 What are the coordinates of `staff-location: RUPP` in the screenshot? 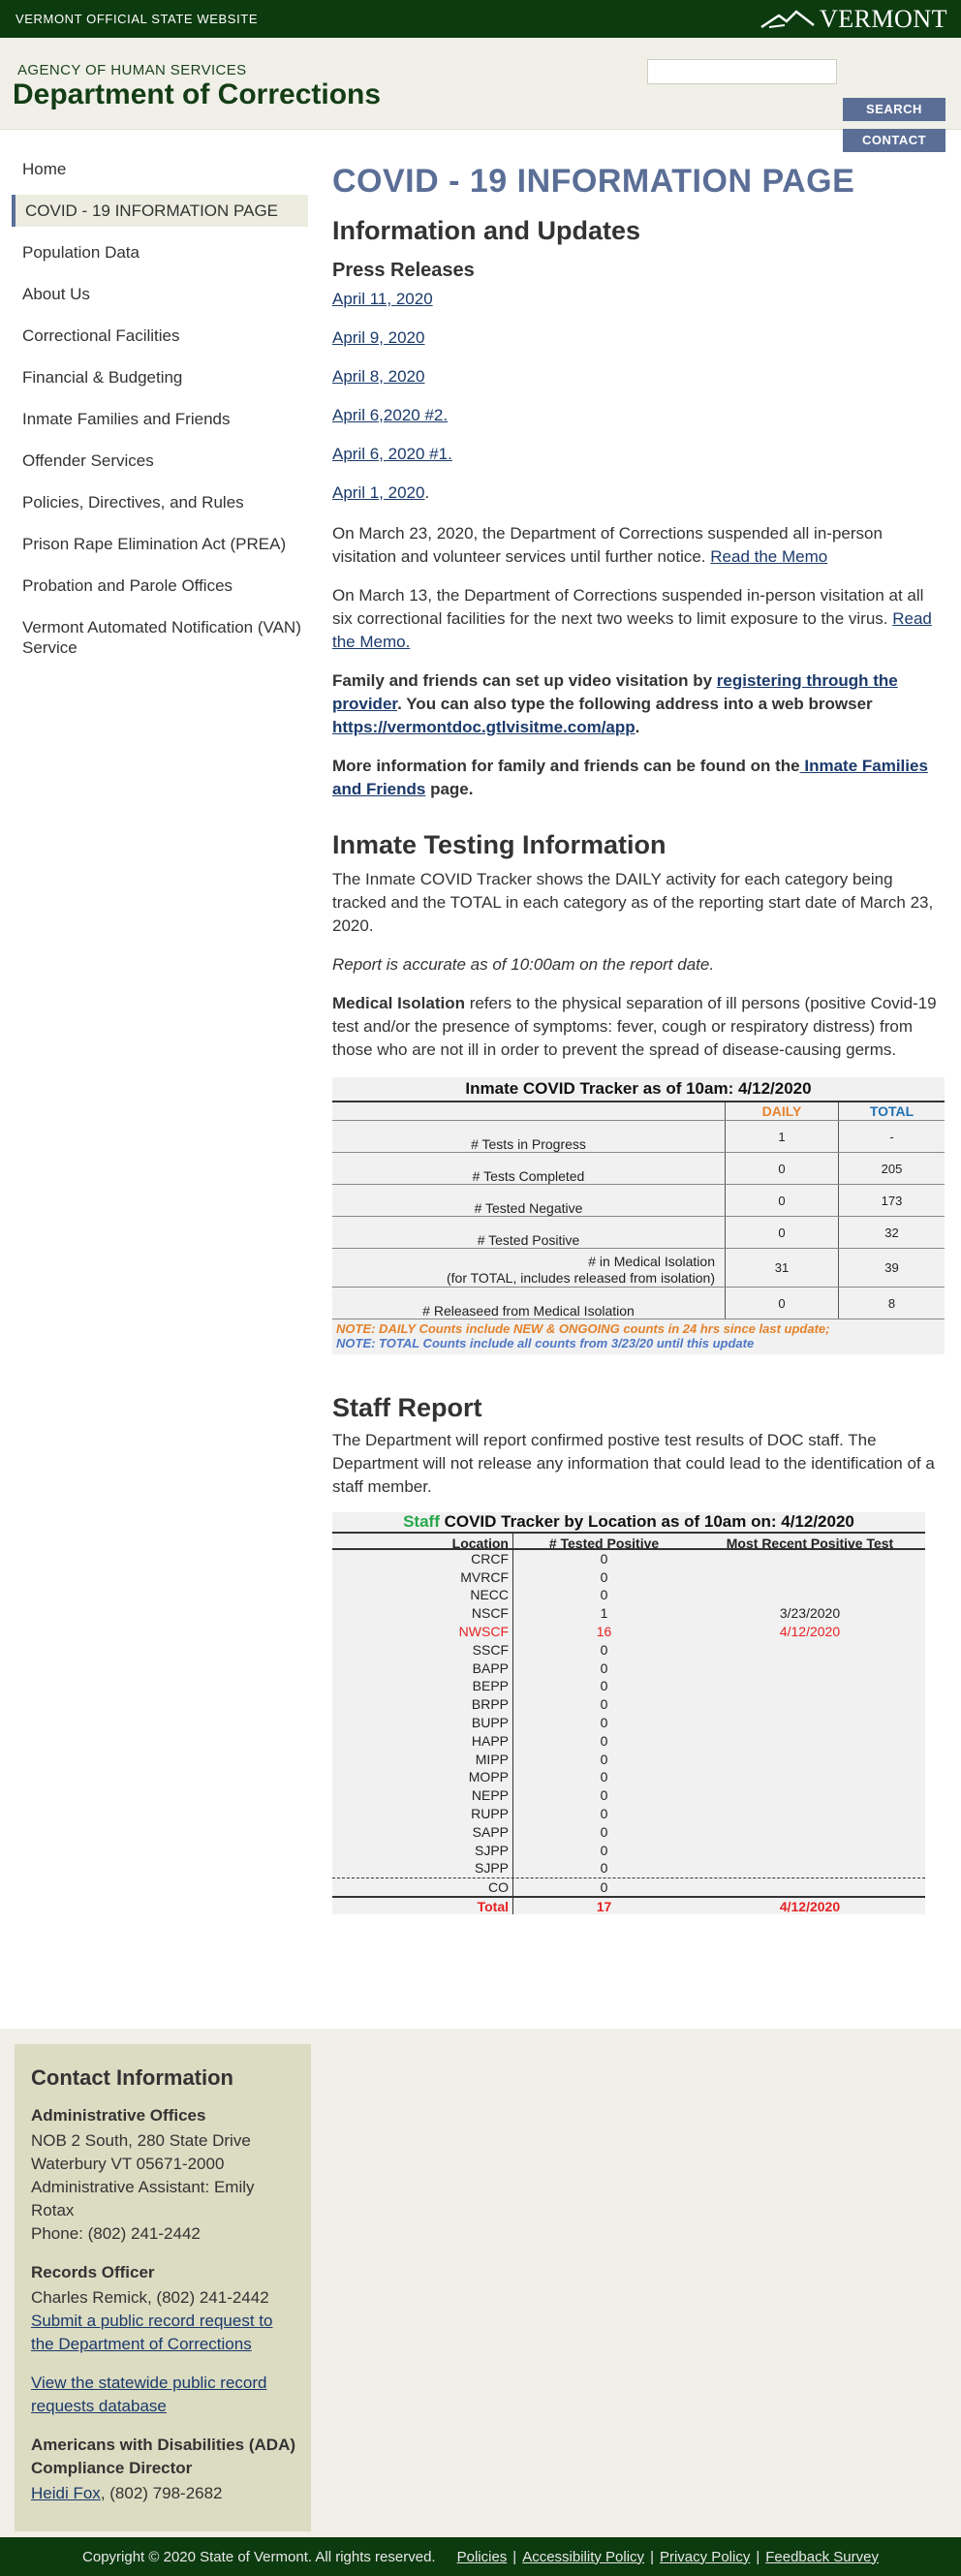 It's located at (422, 1813).